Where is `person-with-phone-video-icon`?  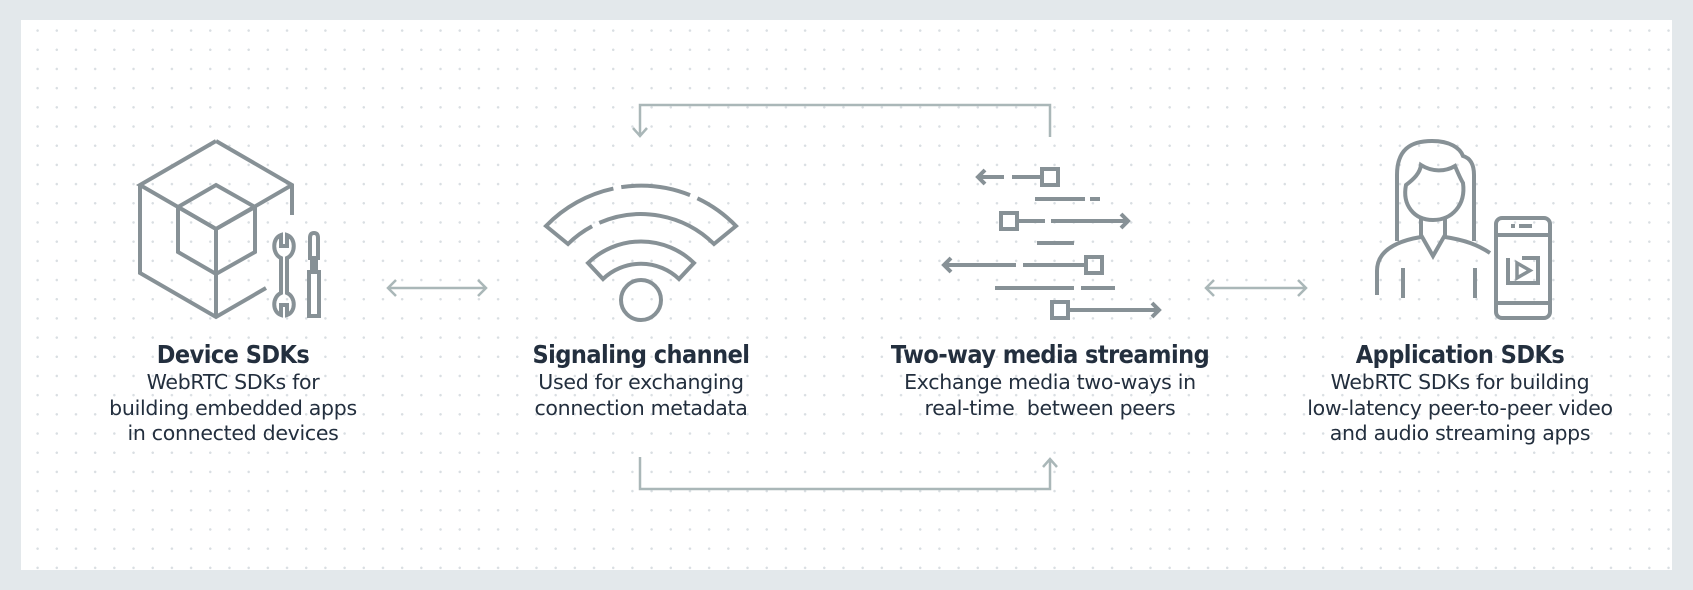
person-with-phone-video-icon is located at coordinates (1463, 229).